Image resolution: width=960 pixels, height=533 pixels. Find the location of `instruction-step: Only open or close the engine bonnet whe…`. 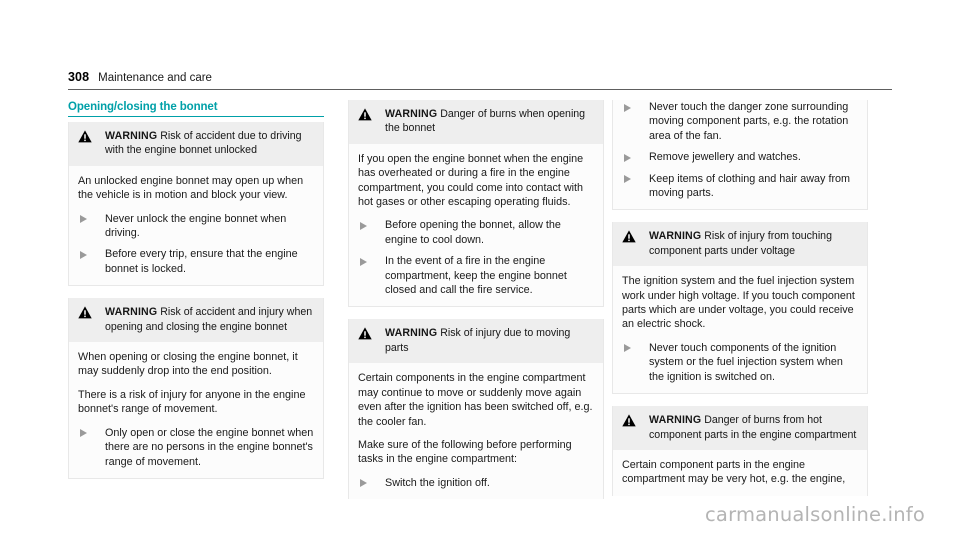

instruction-step: Only open or close the engine bonnet whe… is located at coordinates (196, 448).